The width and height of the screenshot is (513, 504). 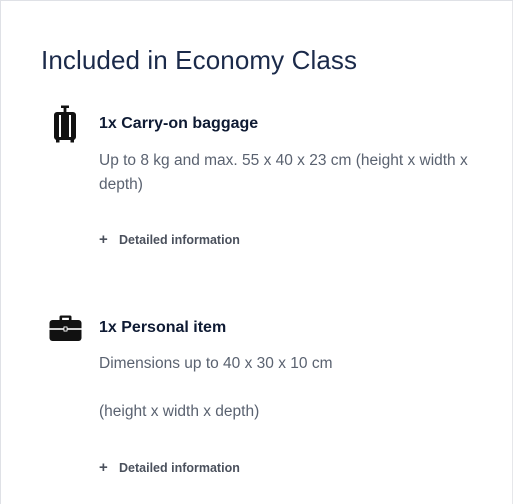 What do you see at coordinates (163, 327) in the screenshot?
I see `personal-item-title: 1x Personal item` at bounding box center [163, 327].